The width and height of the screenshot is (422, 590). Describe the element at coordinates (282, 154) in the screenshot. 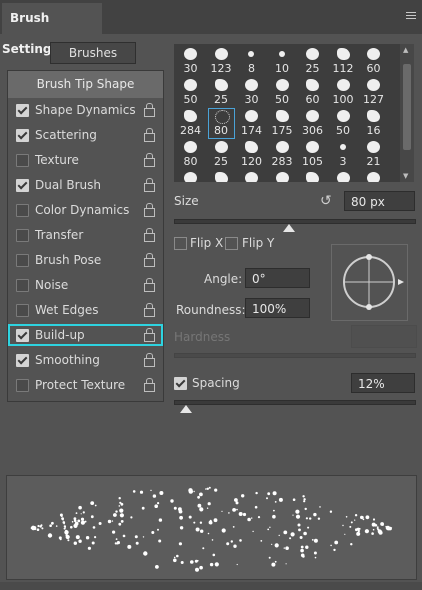

I see `brush-tip-preset: 283` at that location.